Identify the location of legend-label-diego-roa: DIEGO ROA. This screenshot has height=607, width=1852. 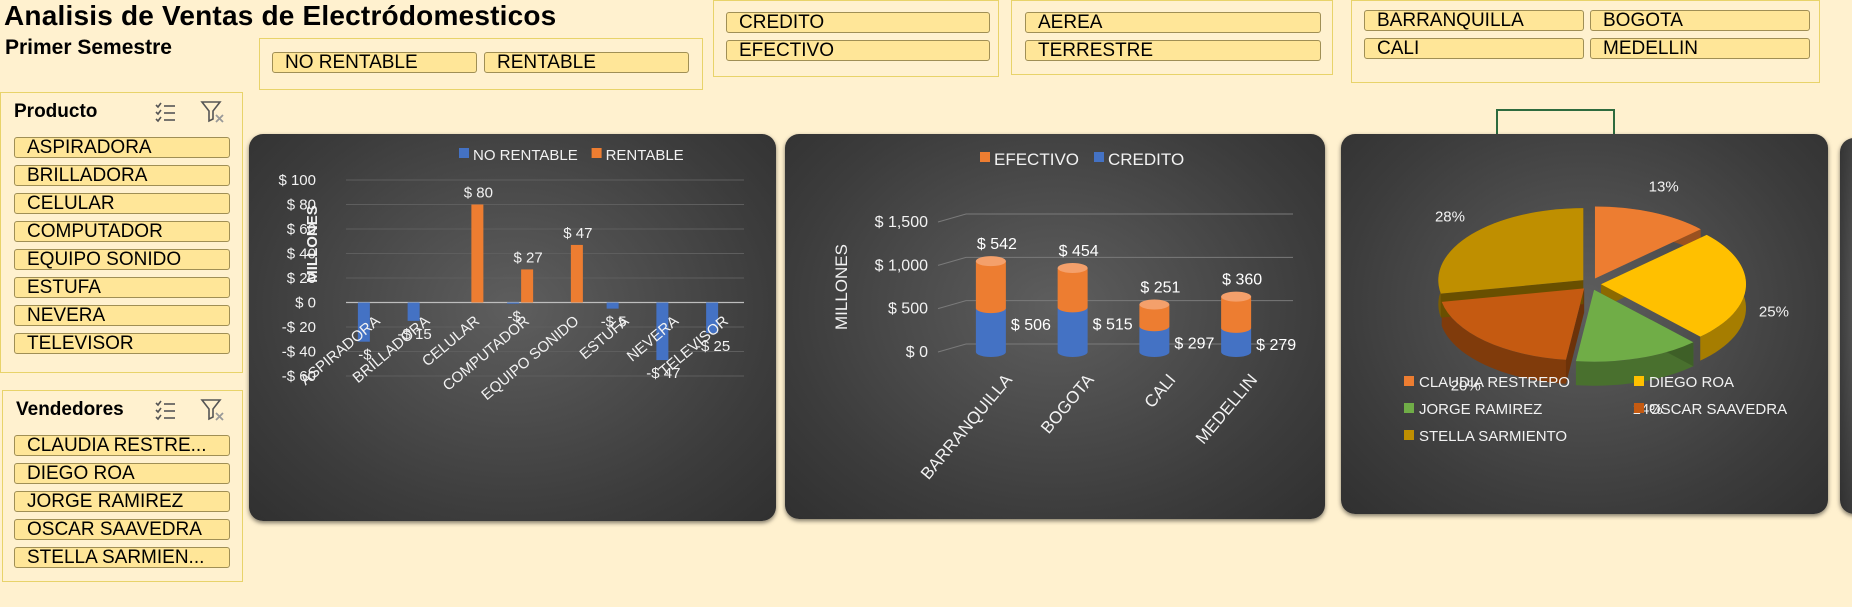
(1691, 382).